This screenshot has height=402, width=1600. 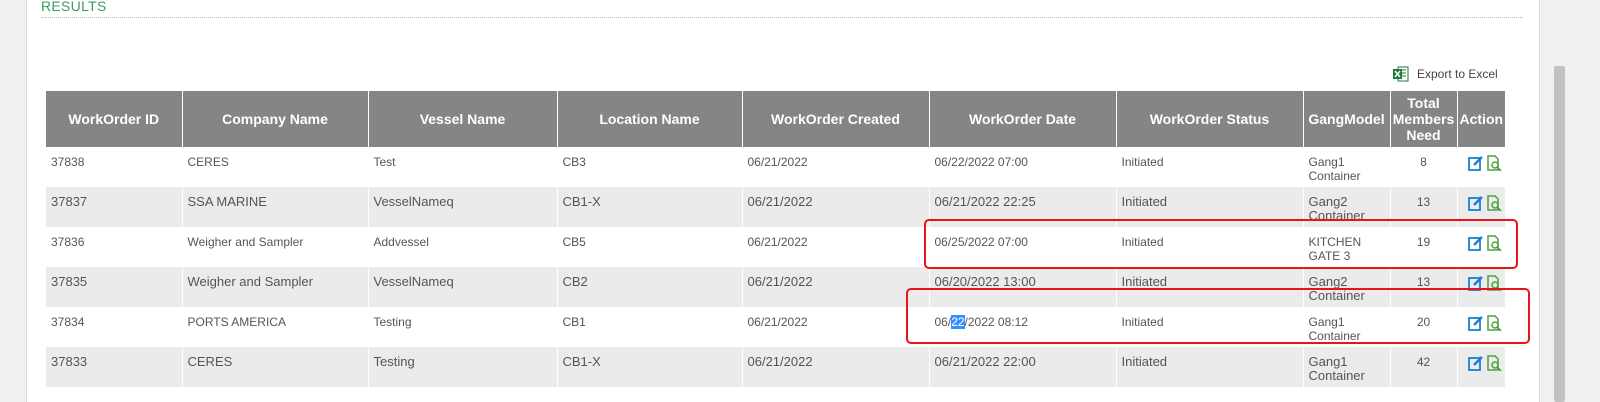 I want to click on col-workorder-created: WorkOrder Created, so click(x=836, y=119).